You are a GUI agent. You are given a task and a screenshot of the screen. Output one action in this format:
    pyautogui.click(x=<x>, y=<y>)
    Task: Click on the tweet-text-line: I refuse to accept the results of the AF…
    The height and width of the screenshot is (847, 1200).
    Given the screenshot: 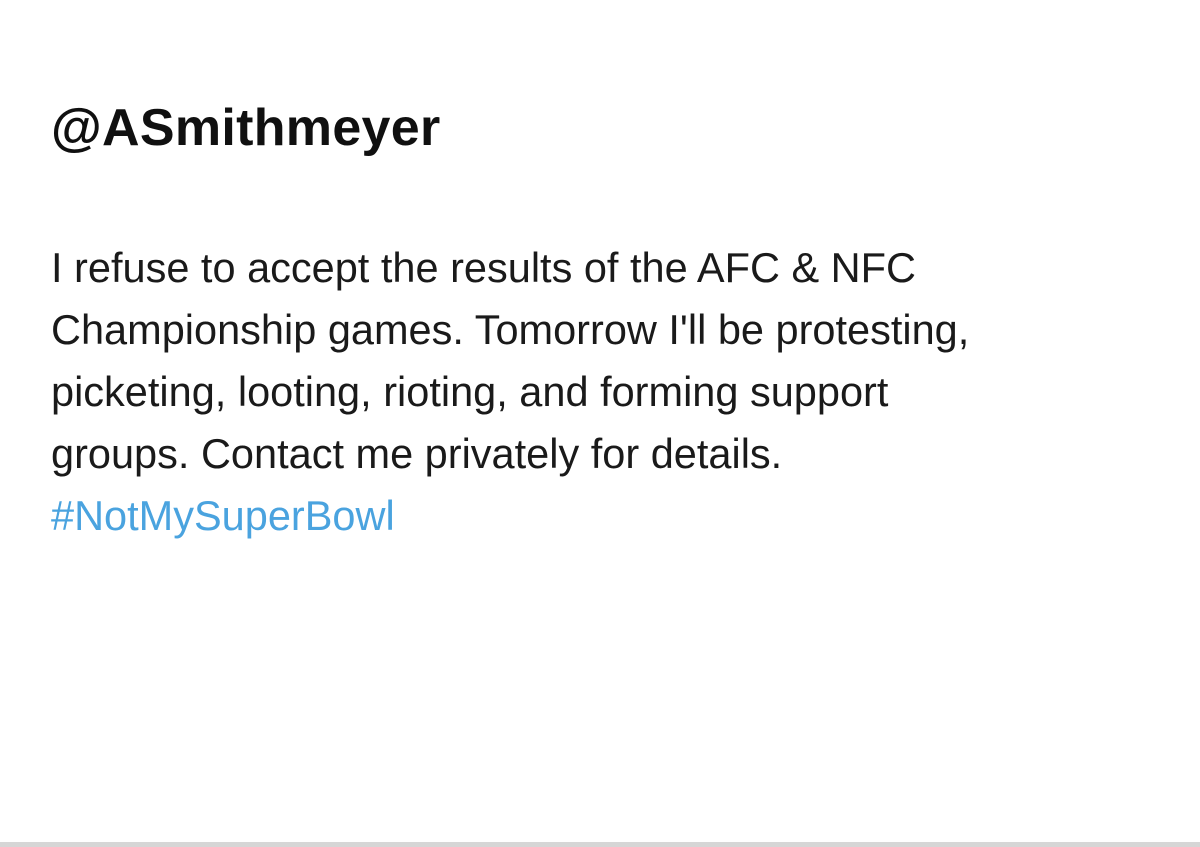 What is the action you would take?
    pyautogui.click(x=483, y=267)
    